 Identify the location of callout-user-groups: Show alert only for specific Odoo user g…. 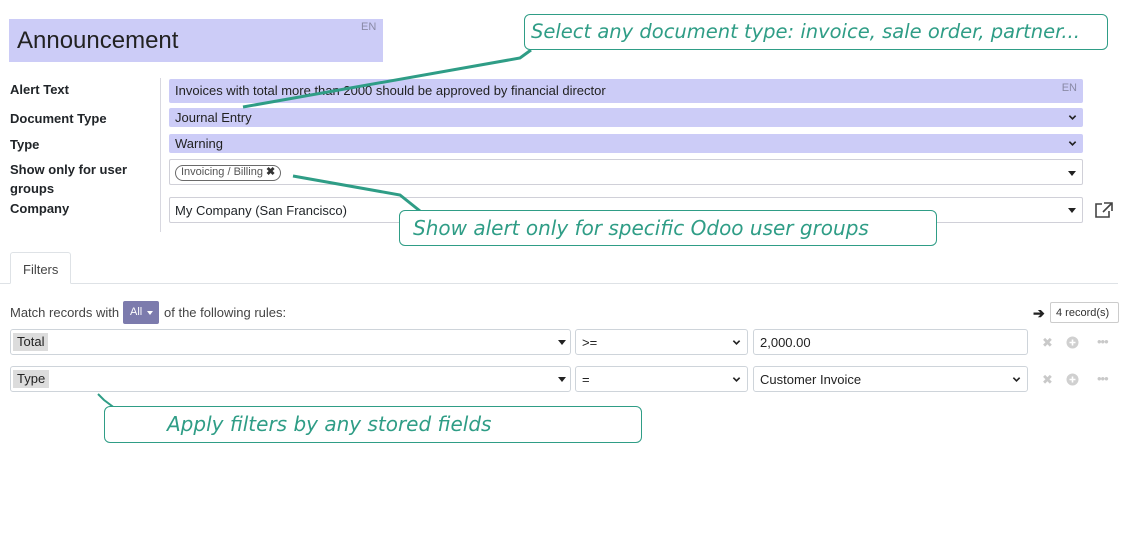
(668, 228).